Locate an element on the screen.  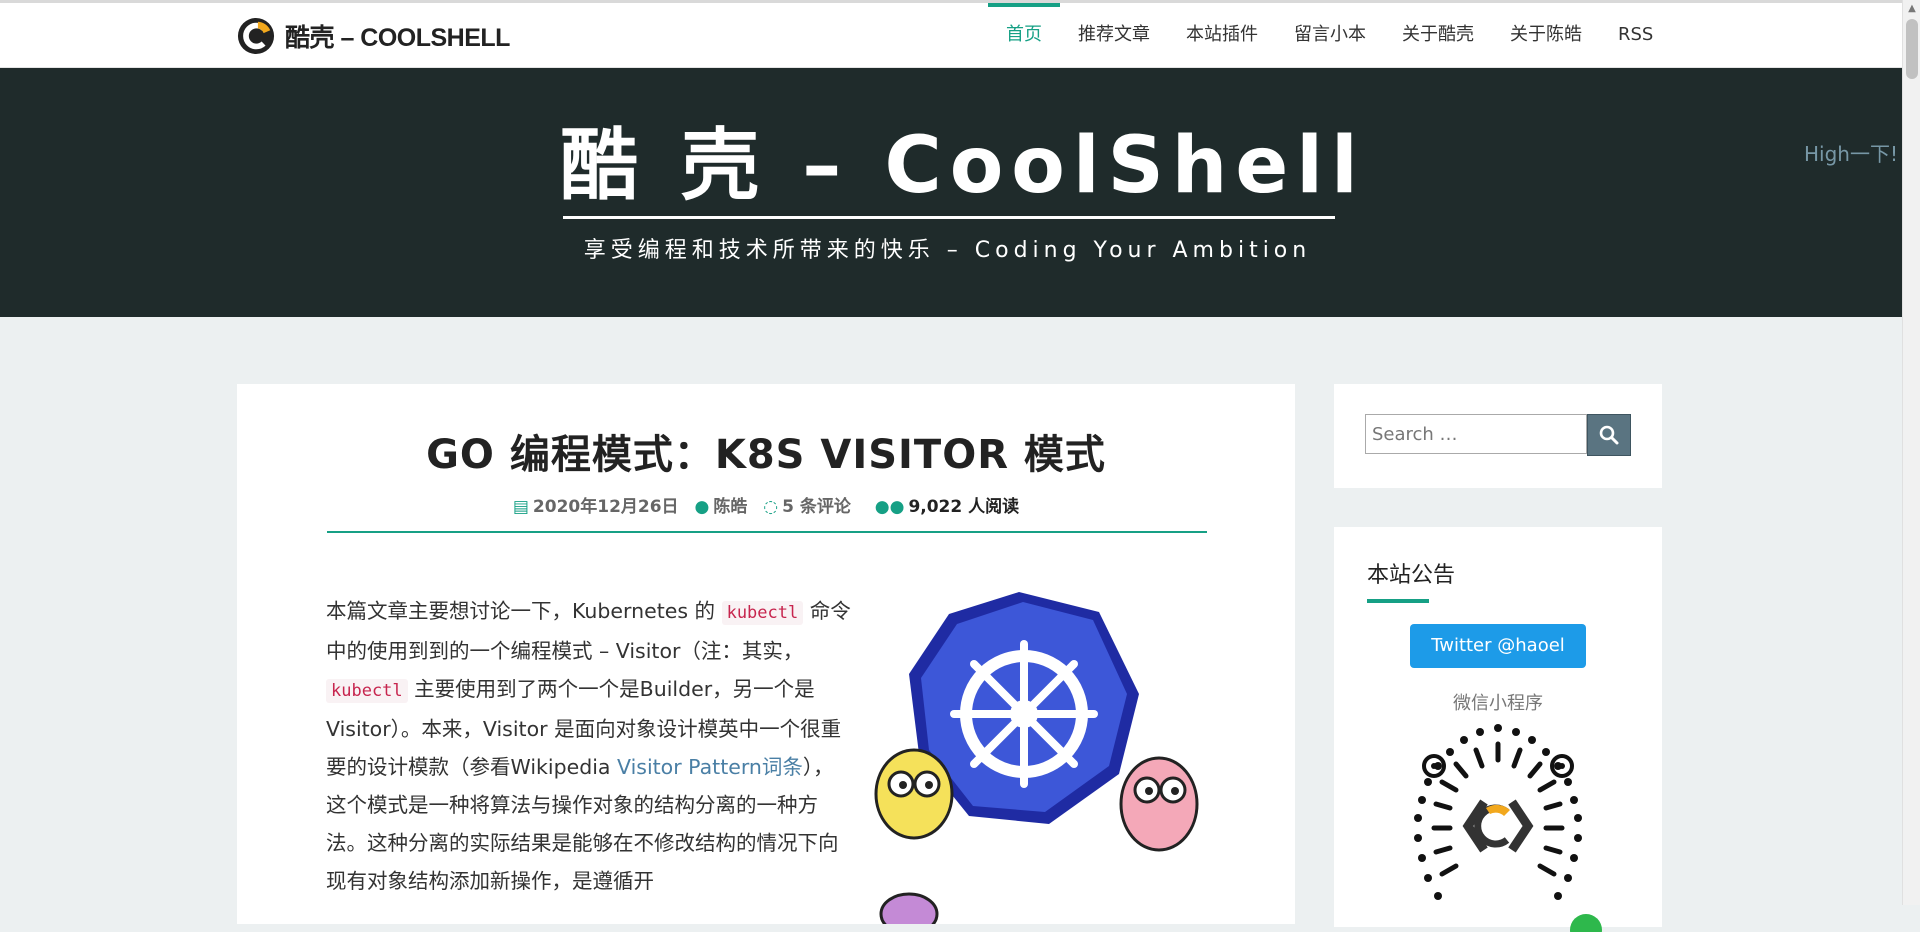
comments-icon: ◌ is located at coordinates (771, 507).